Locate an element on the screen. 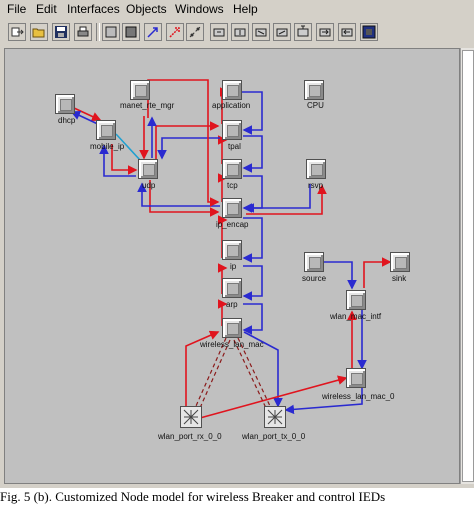  node-dhcp is located at coordinates (65, 104).